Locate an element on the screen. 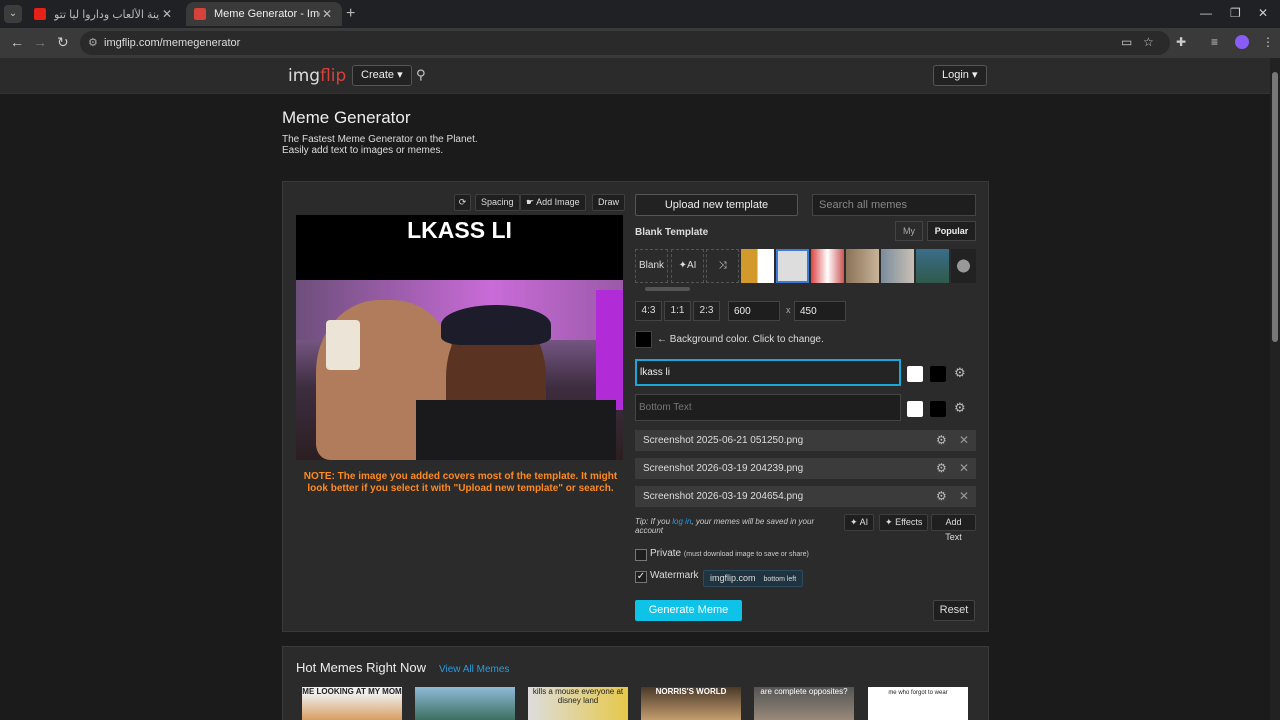 This screenshot has height=720, width=1280. menu-dots-icon: ⋮ is located at coordinates (1268, 42).